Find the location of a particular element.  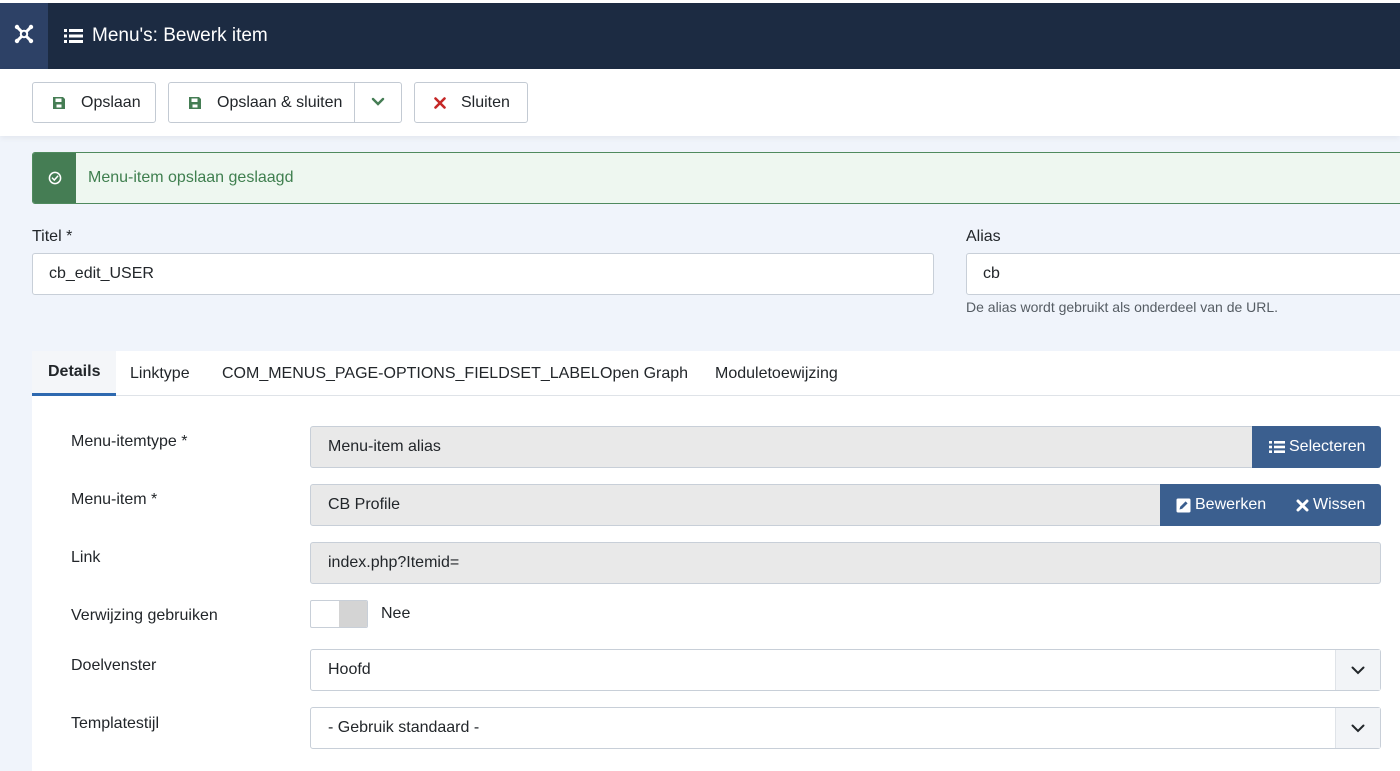

close-button: Sluiten is located at coordinates (471, 102).